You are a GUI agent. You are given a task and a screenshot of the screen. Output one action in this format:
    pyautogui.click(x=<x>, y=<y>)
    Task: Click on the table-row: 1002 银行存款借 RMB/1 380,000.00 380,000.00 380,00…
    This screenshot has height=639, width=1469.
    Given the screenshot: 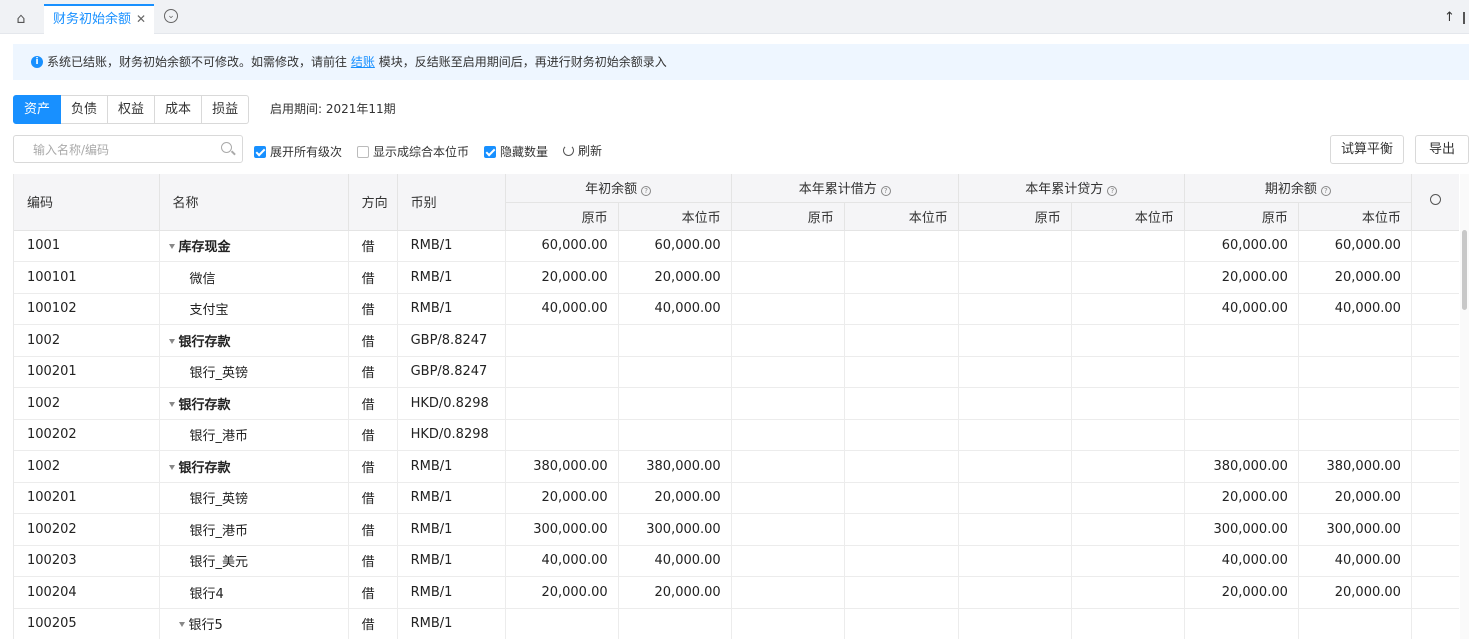 What is the action you would take?
    pyautogui.click(x=736, y=466)
    